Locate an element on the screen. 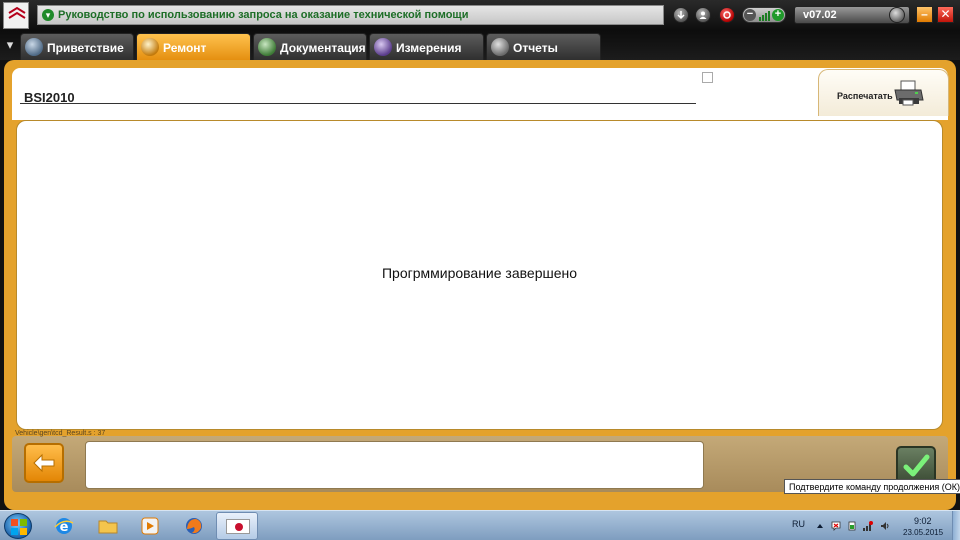  signal-bars-icon is located at coordinates (764, 16).